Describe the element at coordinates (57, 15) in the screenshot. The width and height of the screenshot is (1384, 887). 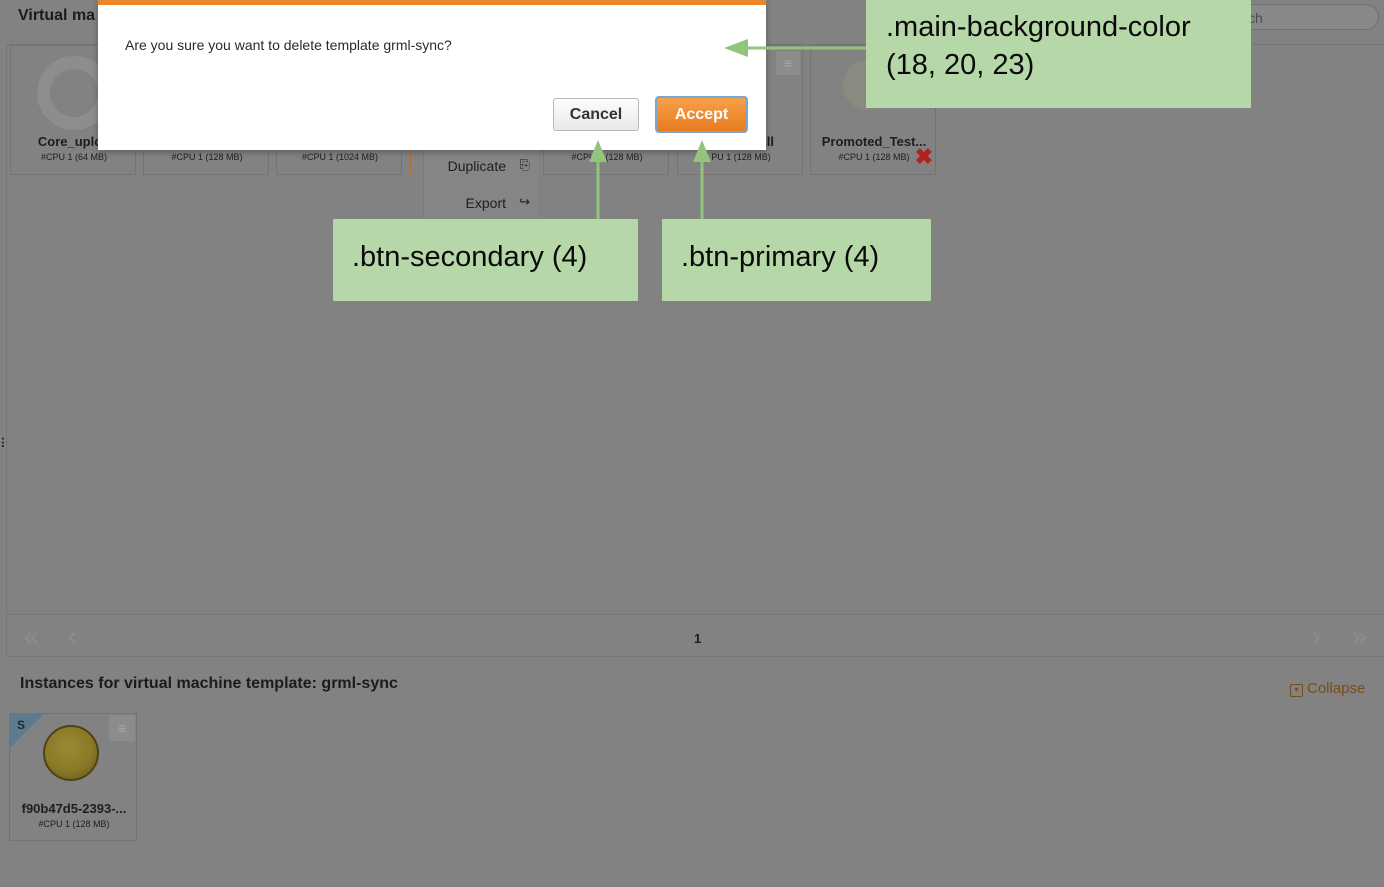
I see `page-title: Virtual ma` at that location.